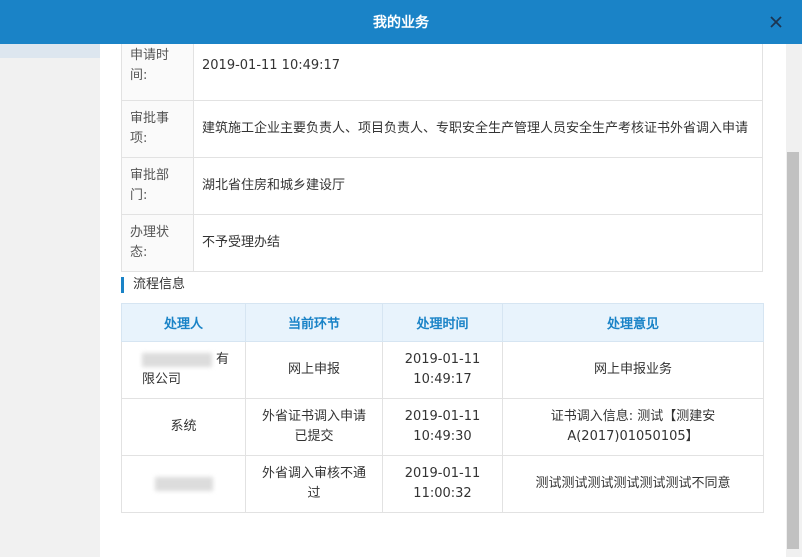 The height and width of the screenshot is (557, 802). I want to click on column-header-time: 处理时间, so click(442, 322).